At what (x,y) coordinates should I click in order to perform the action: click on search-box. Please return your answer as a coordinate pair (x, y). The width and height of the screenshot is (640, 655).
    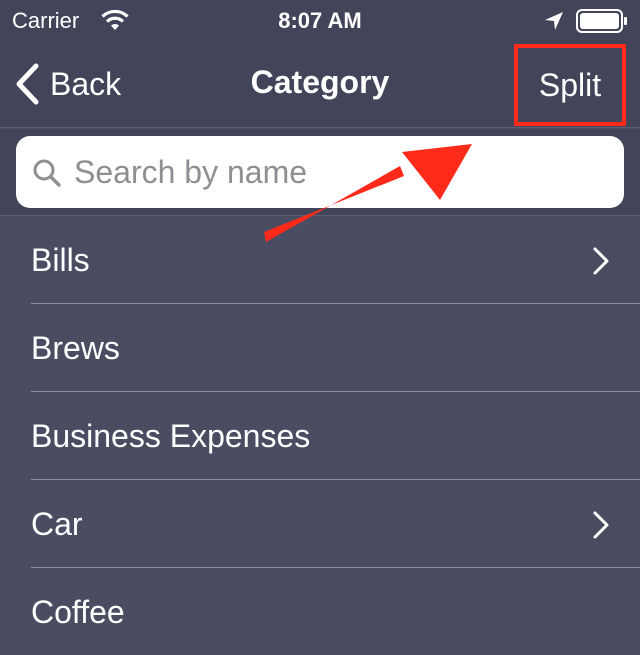
    Looking at the image, I should click on (320, 172).